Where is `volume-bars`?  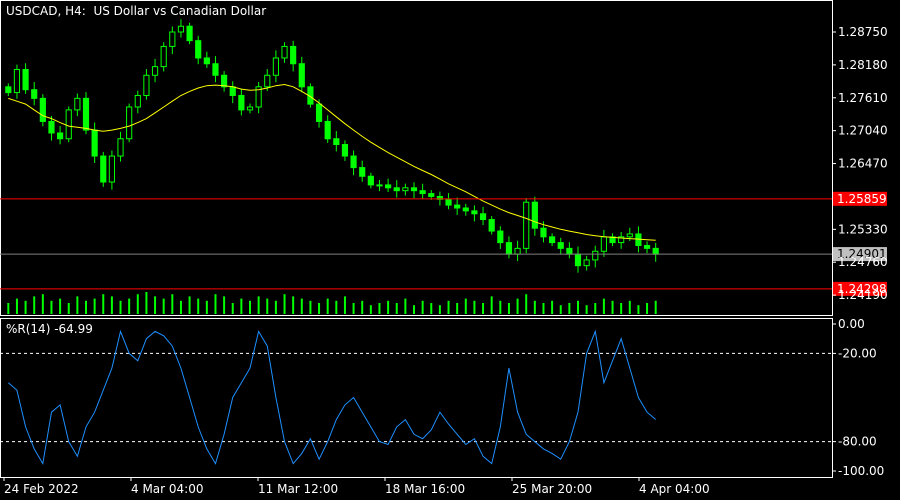
volume-bars is located at coordinates (332, 303).